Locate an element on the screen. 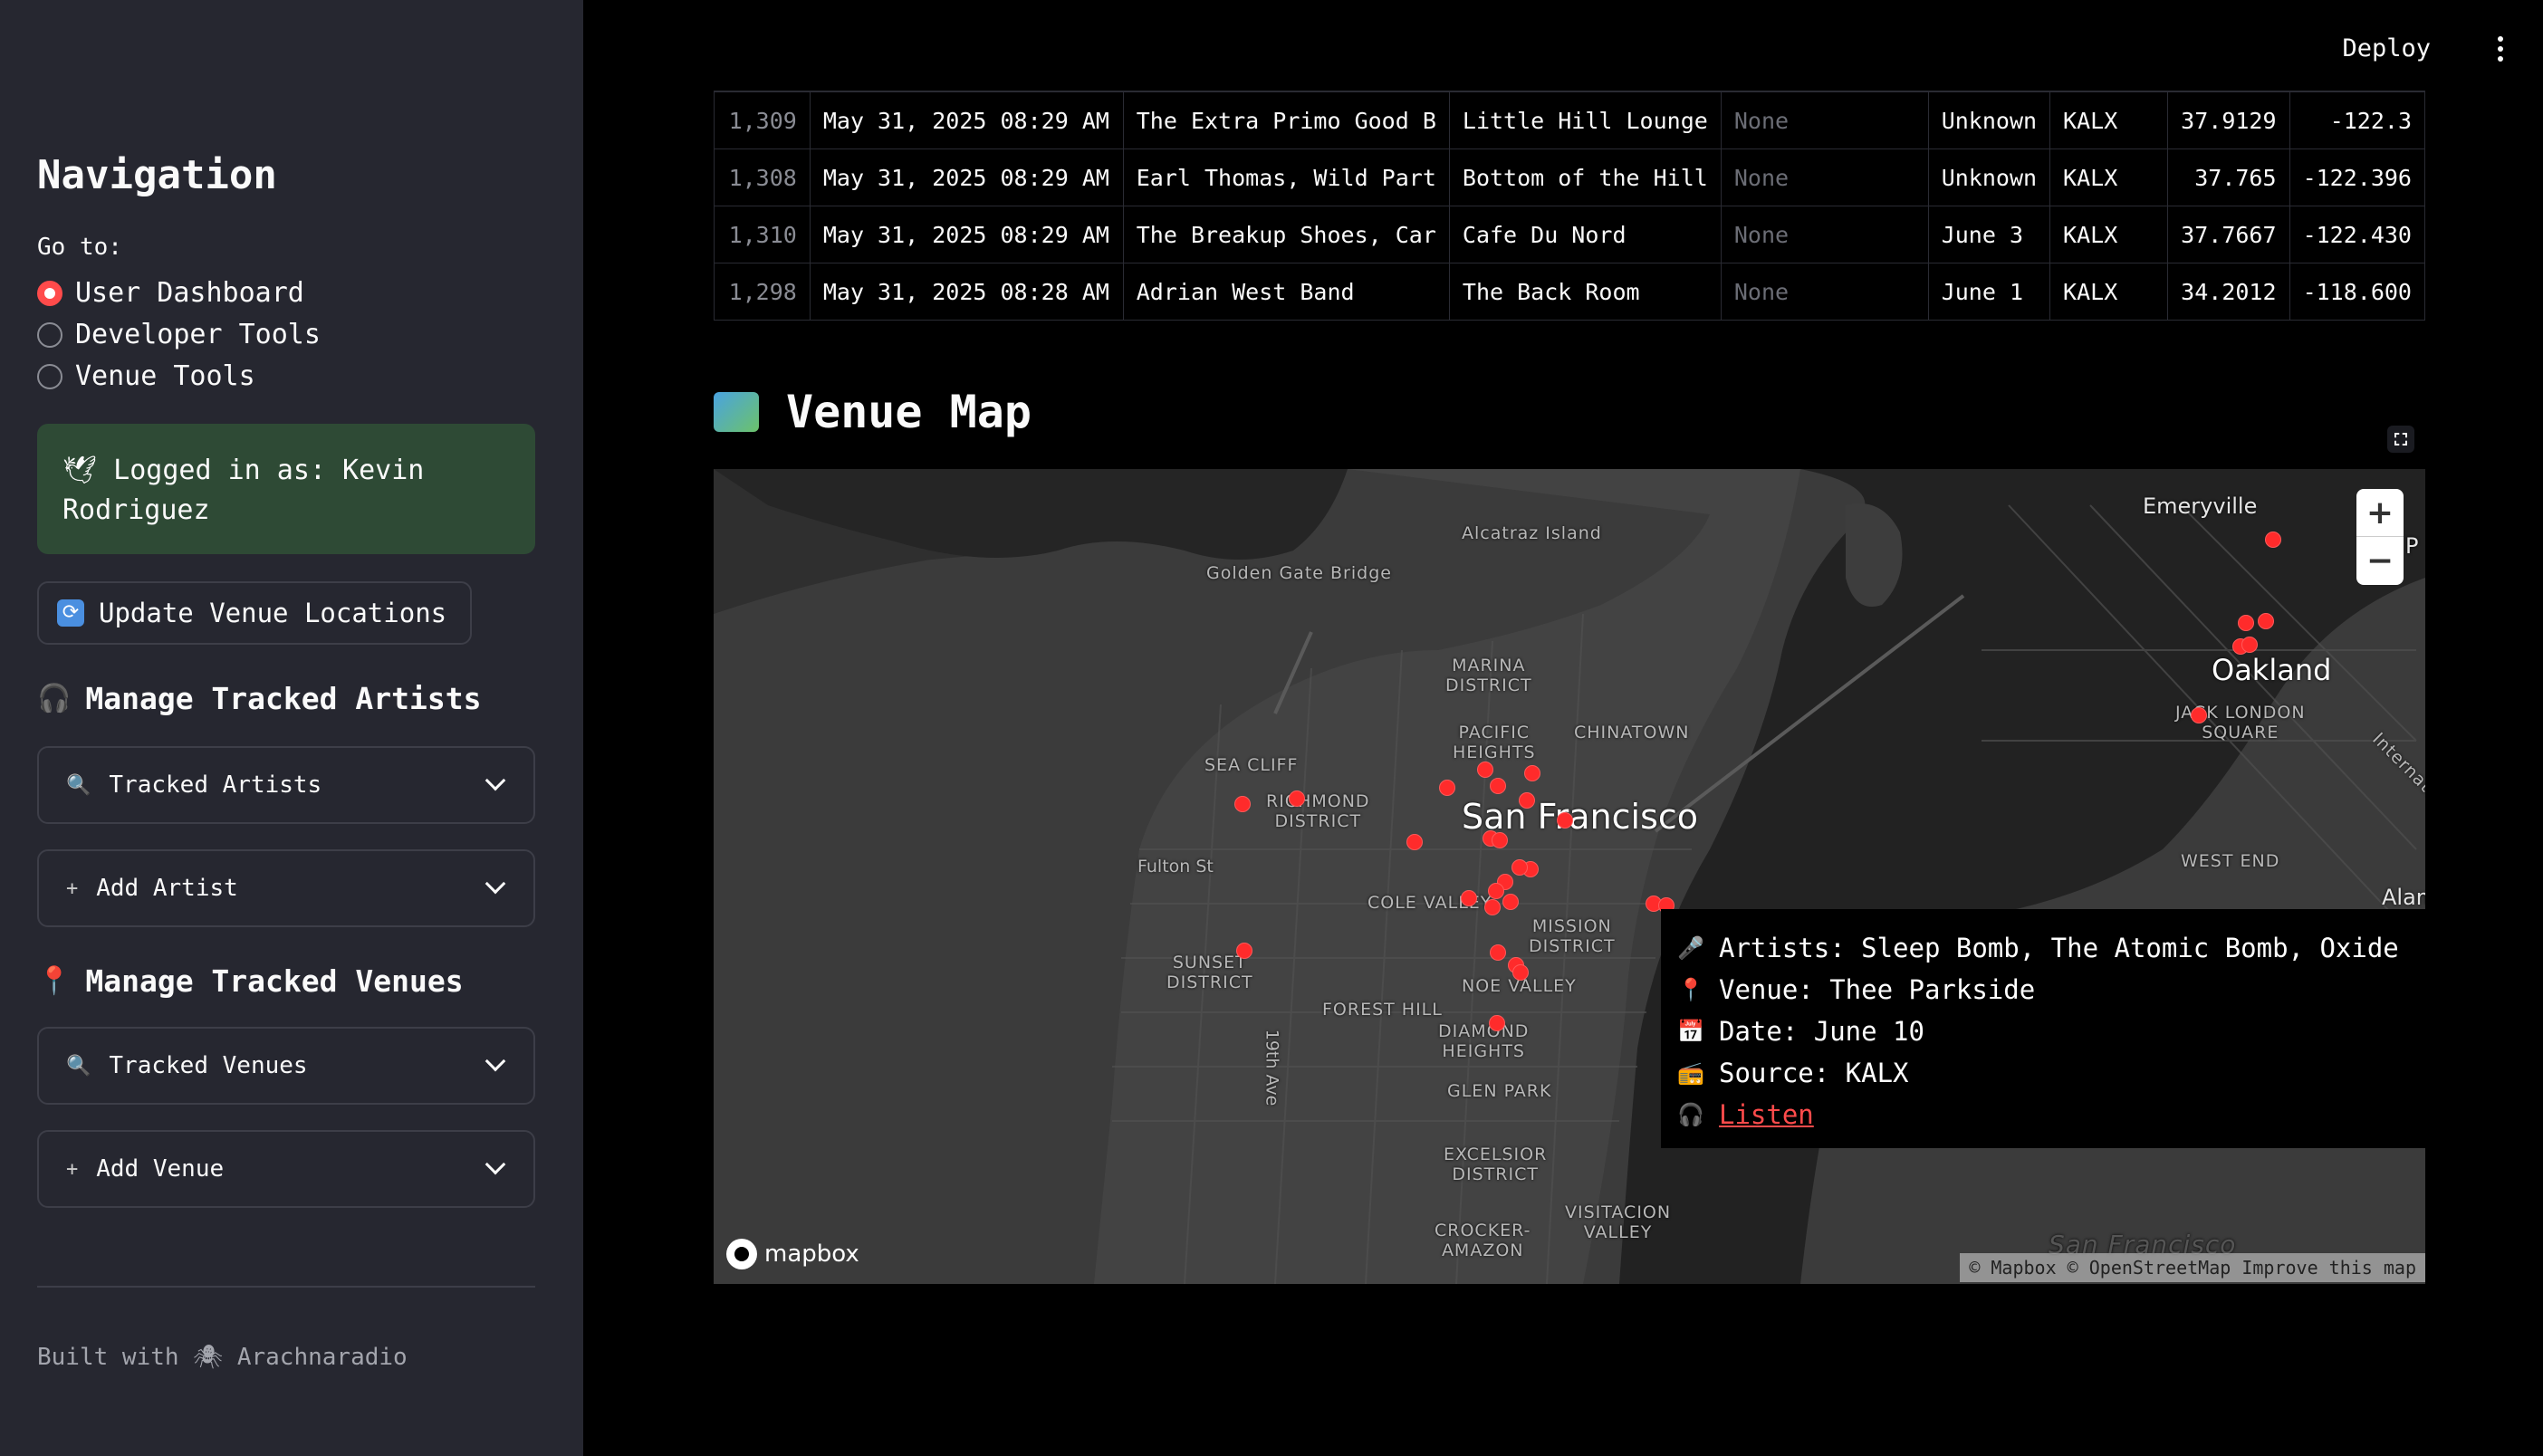 The height and width of the screenshot is (1456, 2543). zoom-controls: + − is located at coordinates (2380, 537).